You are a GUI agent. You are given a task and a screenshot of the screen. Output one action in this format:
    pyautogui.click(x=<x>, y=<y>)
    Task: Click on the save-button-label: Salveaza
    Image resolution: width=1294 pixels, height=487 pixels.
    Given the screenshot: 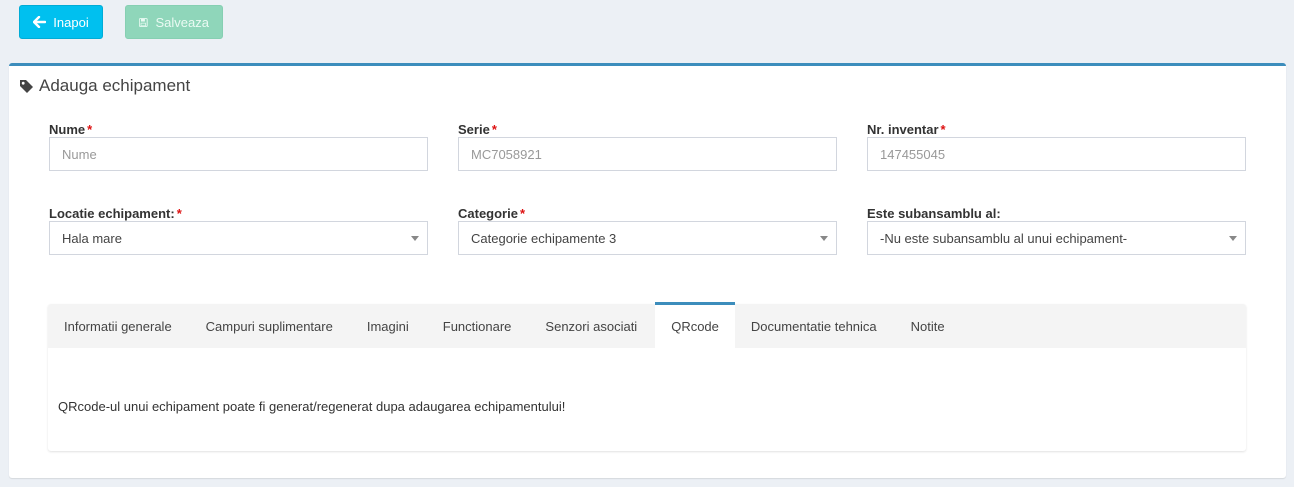 What is the action you would take?
    pyautogui.click(x=182, y=22)
    